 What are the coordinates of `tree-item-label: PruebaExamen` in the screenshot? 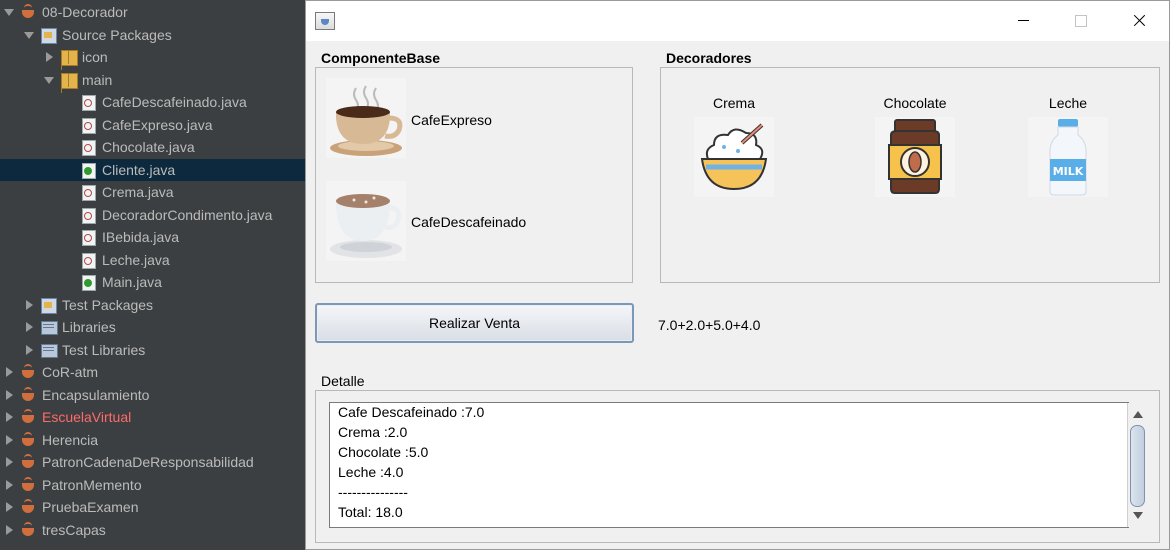 It's located at (90, 507).